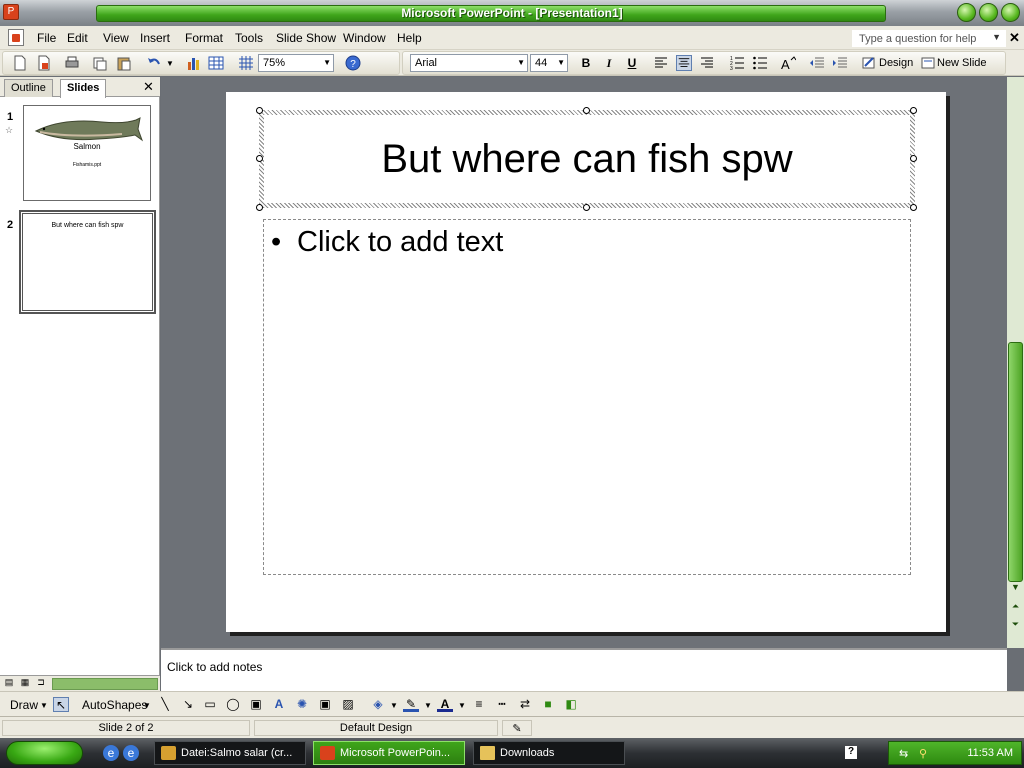 This screenshot has height=768, width=1024. Describe the element at coordinates (661, 63) in the screenshot. I see `align-left-icon` at that location.